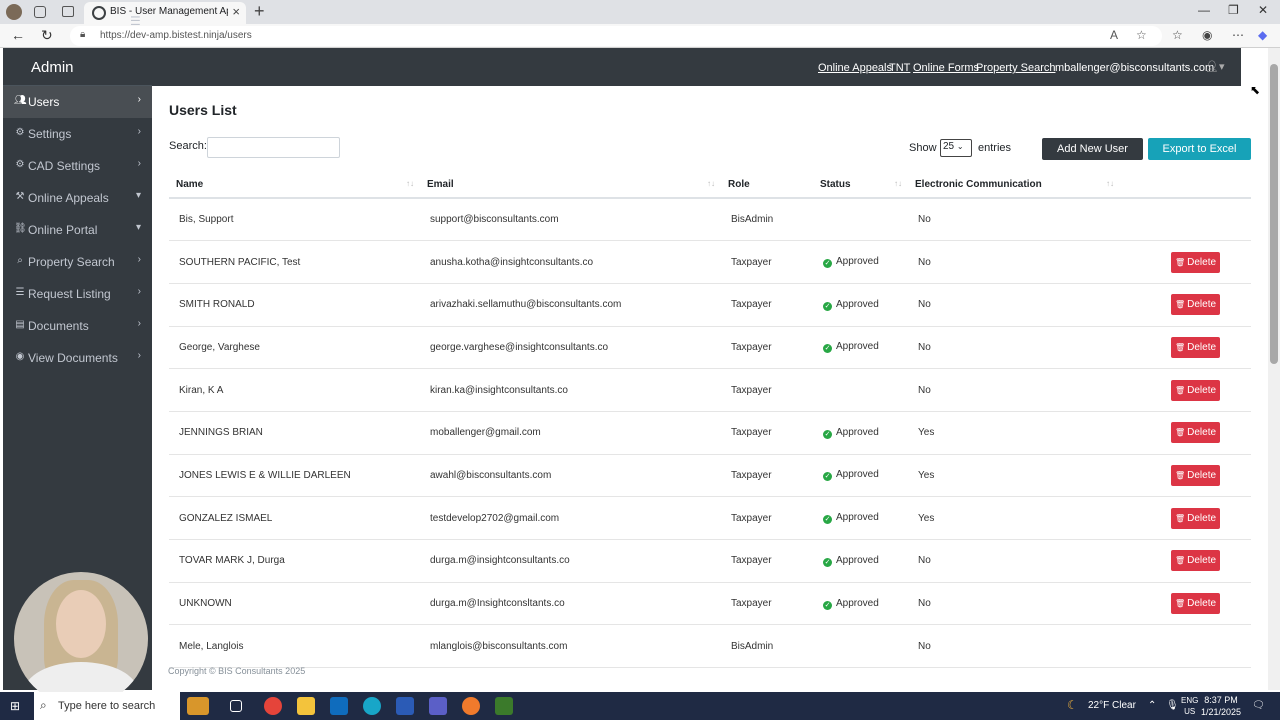 This screenshot has height=720, width=1280. Describe the element at coordinates (1204, 10) in the screenshot. I see `minimize-icon: —` at that location.